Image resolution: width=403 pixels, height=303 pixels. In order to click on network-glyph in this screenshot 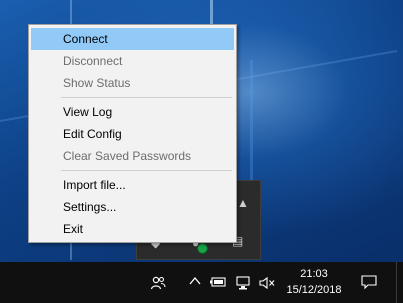, I will do `click(243, 283)`.